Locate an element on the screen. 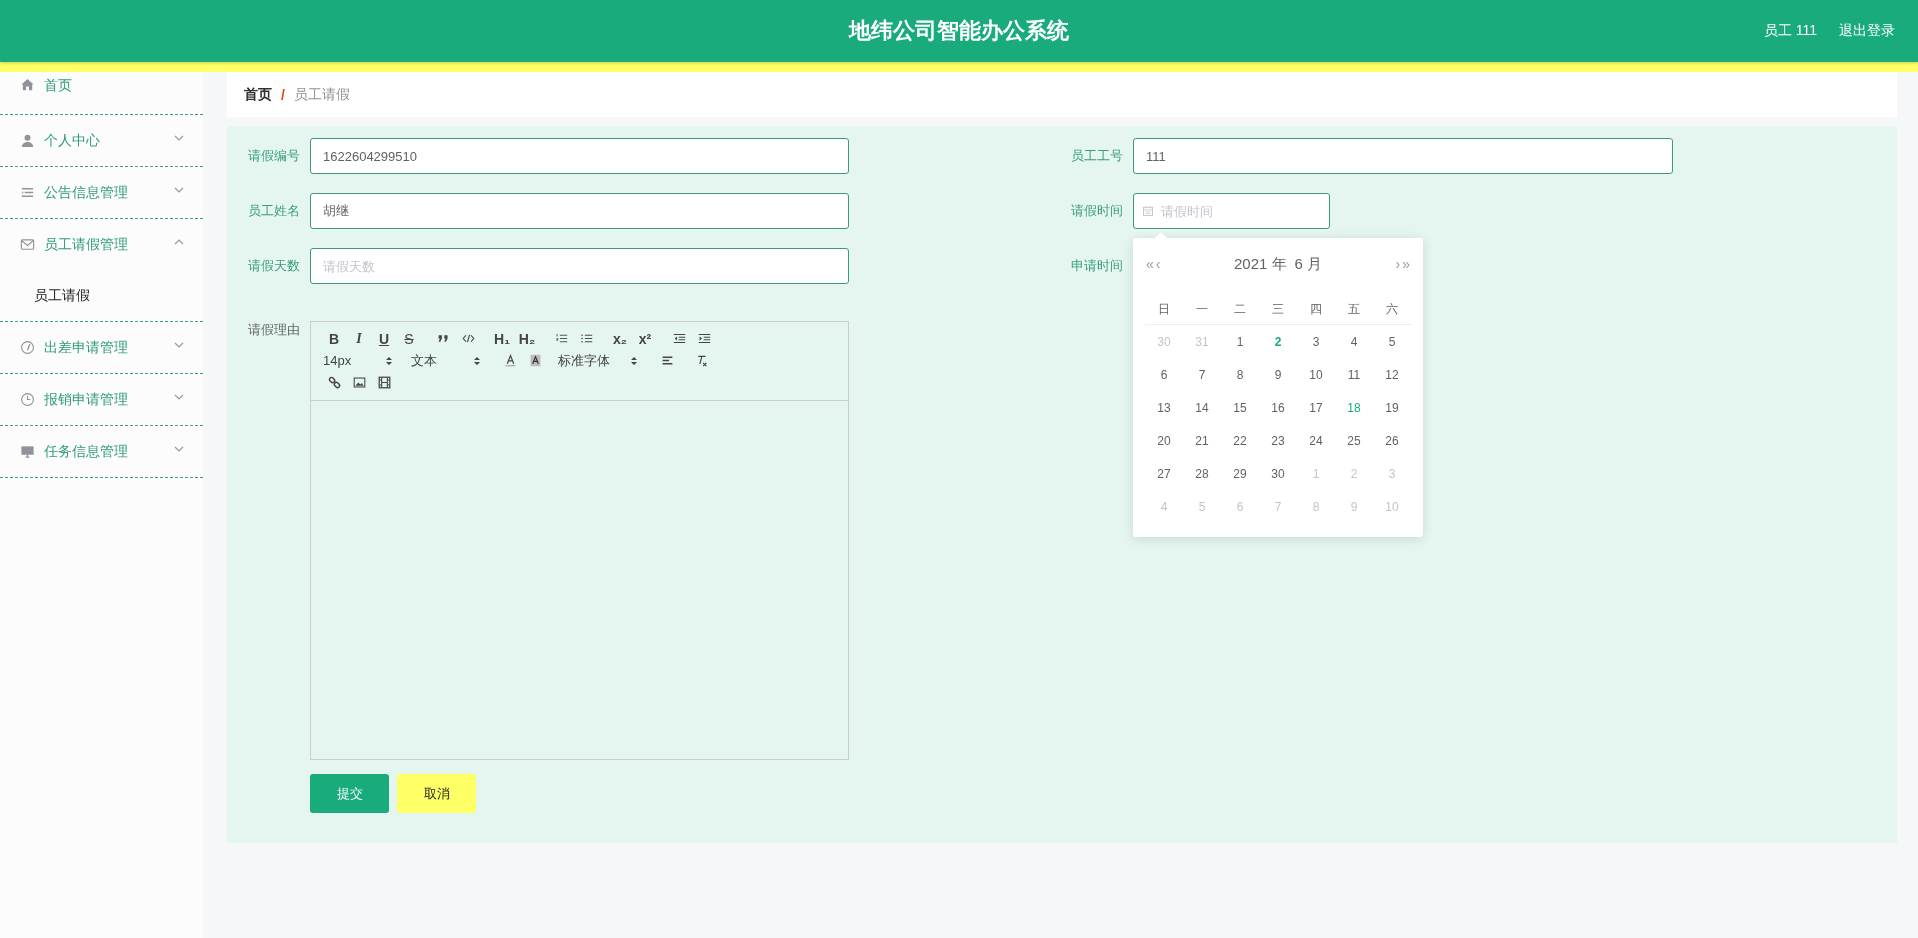 This screenshot has height=938, width=1918. clock-icon is located at coordinates (27, 399).